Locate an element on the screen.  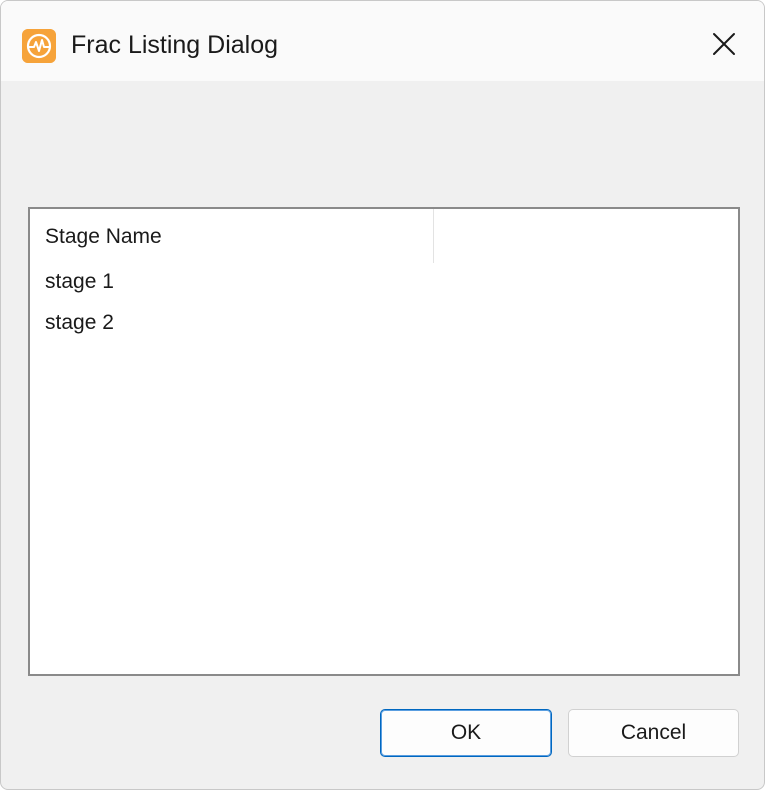
dialog-title: Frac Listing Dialog is located at coordinates (175, 45).